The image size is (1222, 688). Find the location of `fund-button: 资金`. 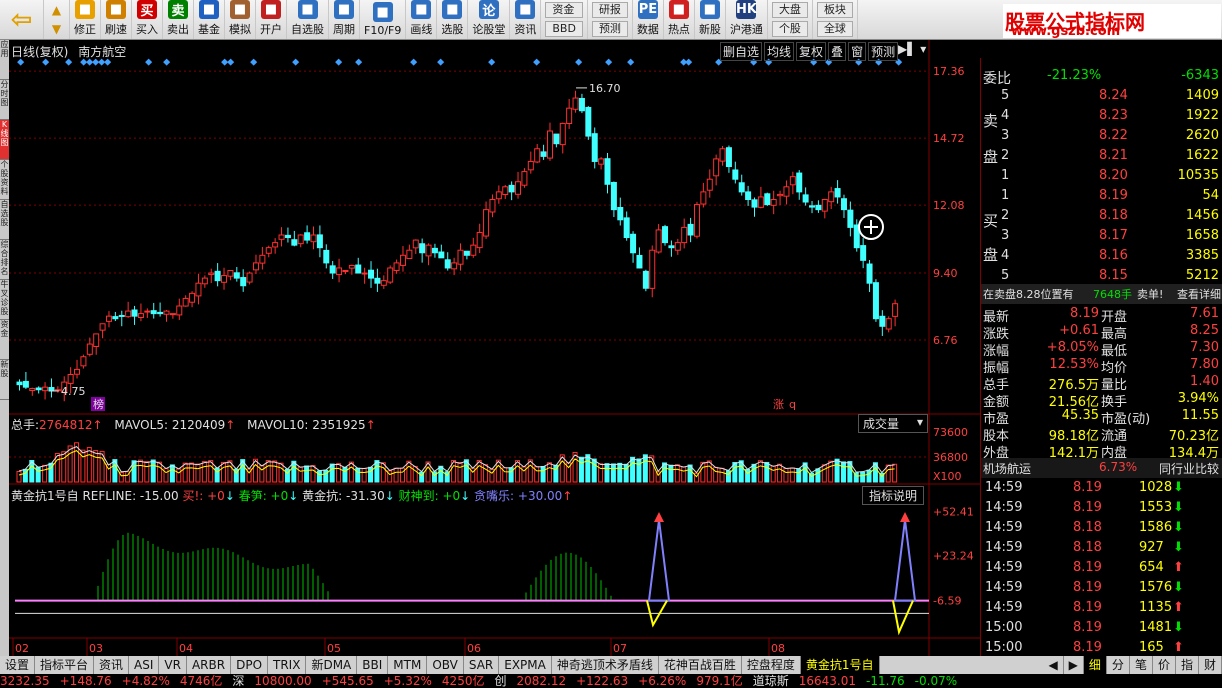

fund-button: 资金 is located at coordinates (564, 10).